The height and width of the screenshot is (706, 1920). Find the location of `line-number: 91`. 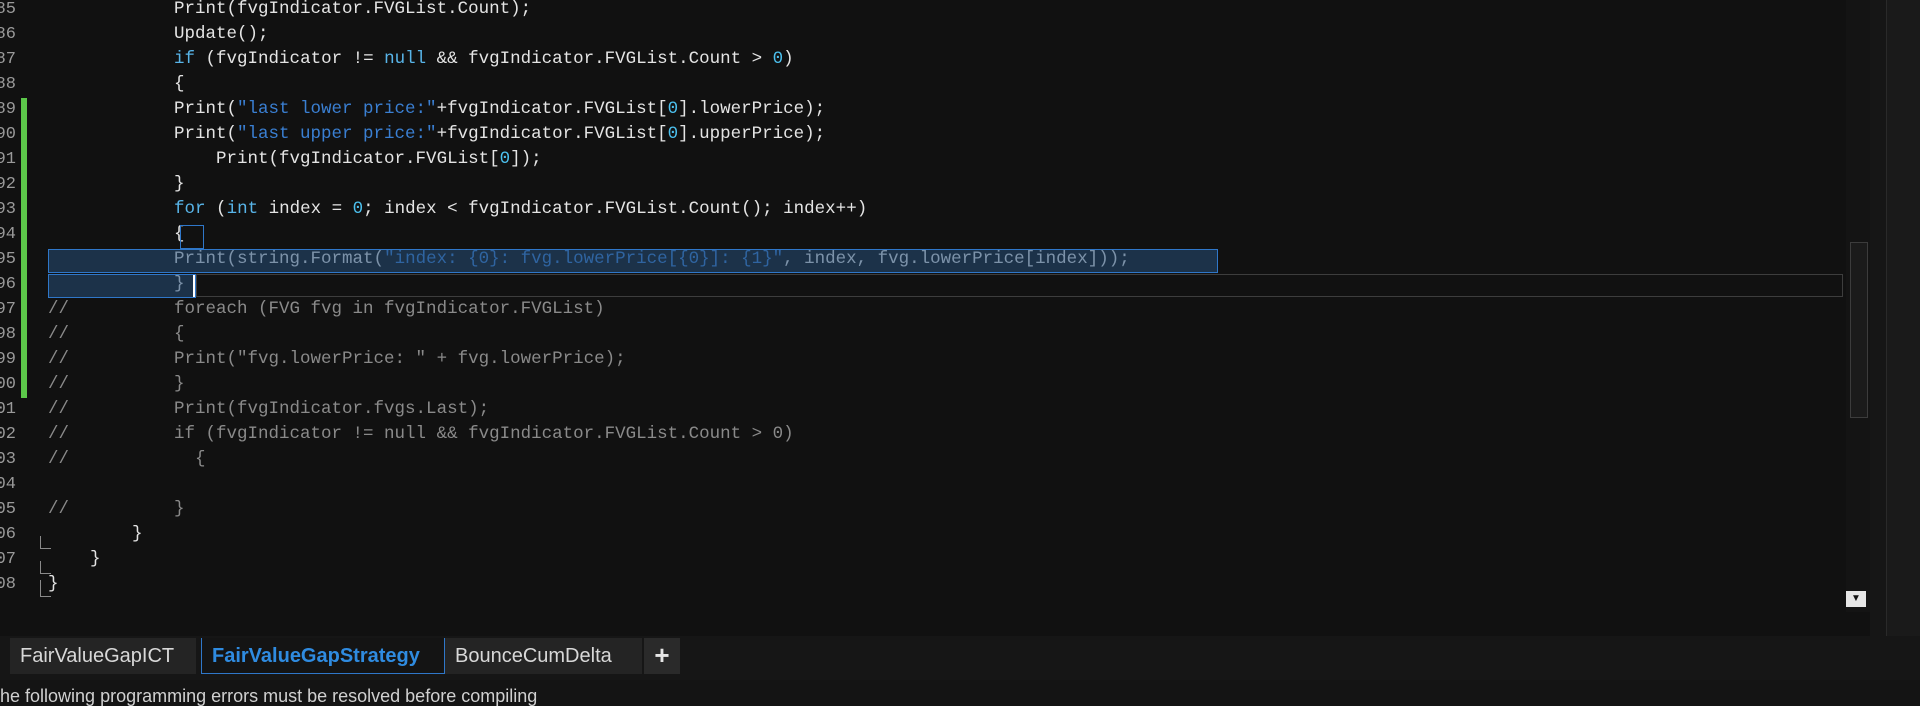

line-number: 91 is located at coordinates (8, 159).